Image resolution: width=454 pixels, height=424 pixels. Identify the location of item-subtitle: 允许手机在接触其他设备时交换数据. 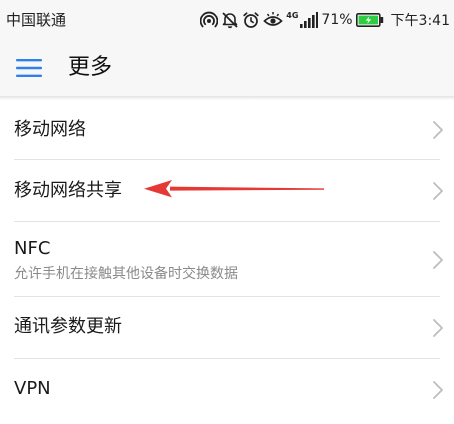
(126, 274).